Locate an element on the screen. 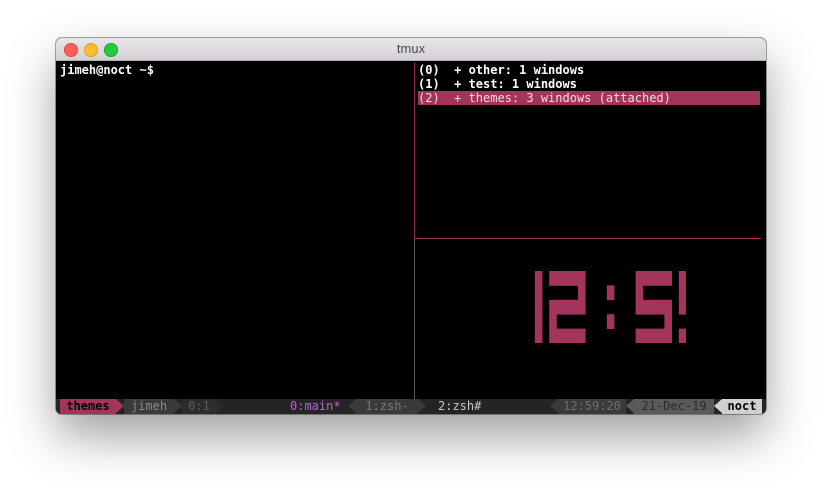  pane-divider-vertical-lower is located at coordinates (414, 319).